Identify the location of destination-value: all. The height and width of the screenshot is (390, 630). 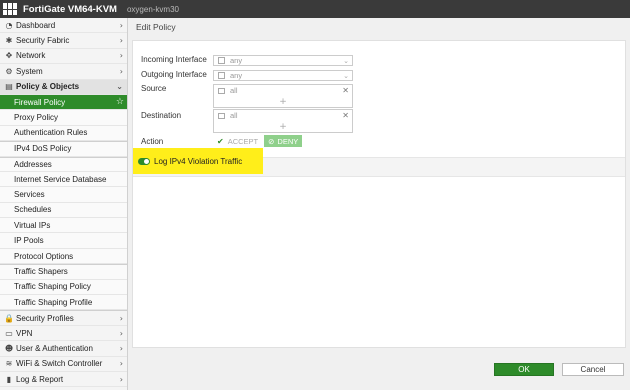
(234, 115).